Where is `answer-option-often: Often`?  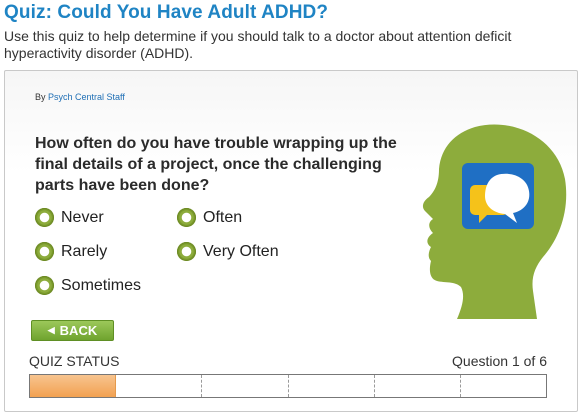 answer-option-often: Often is located at coordinates (209, 217).